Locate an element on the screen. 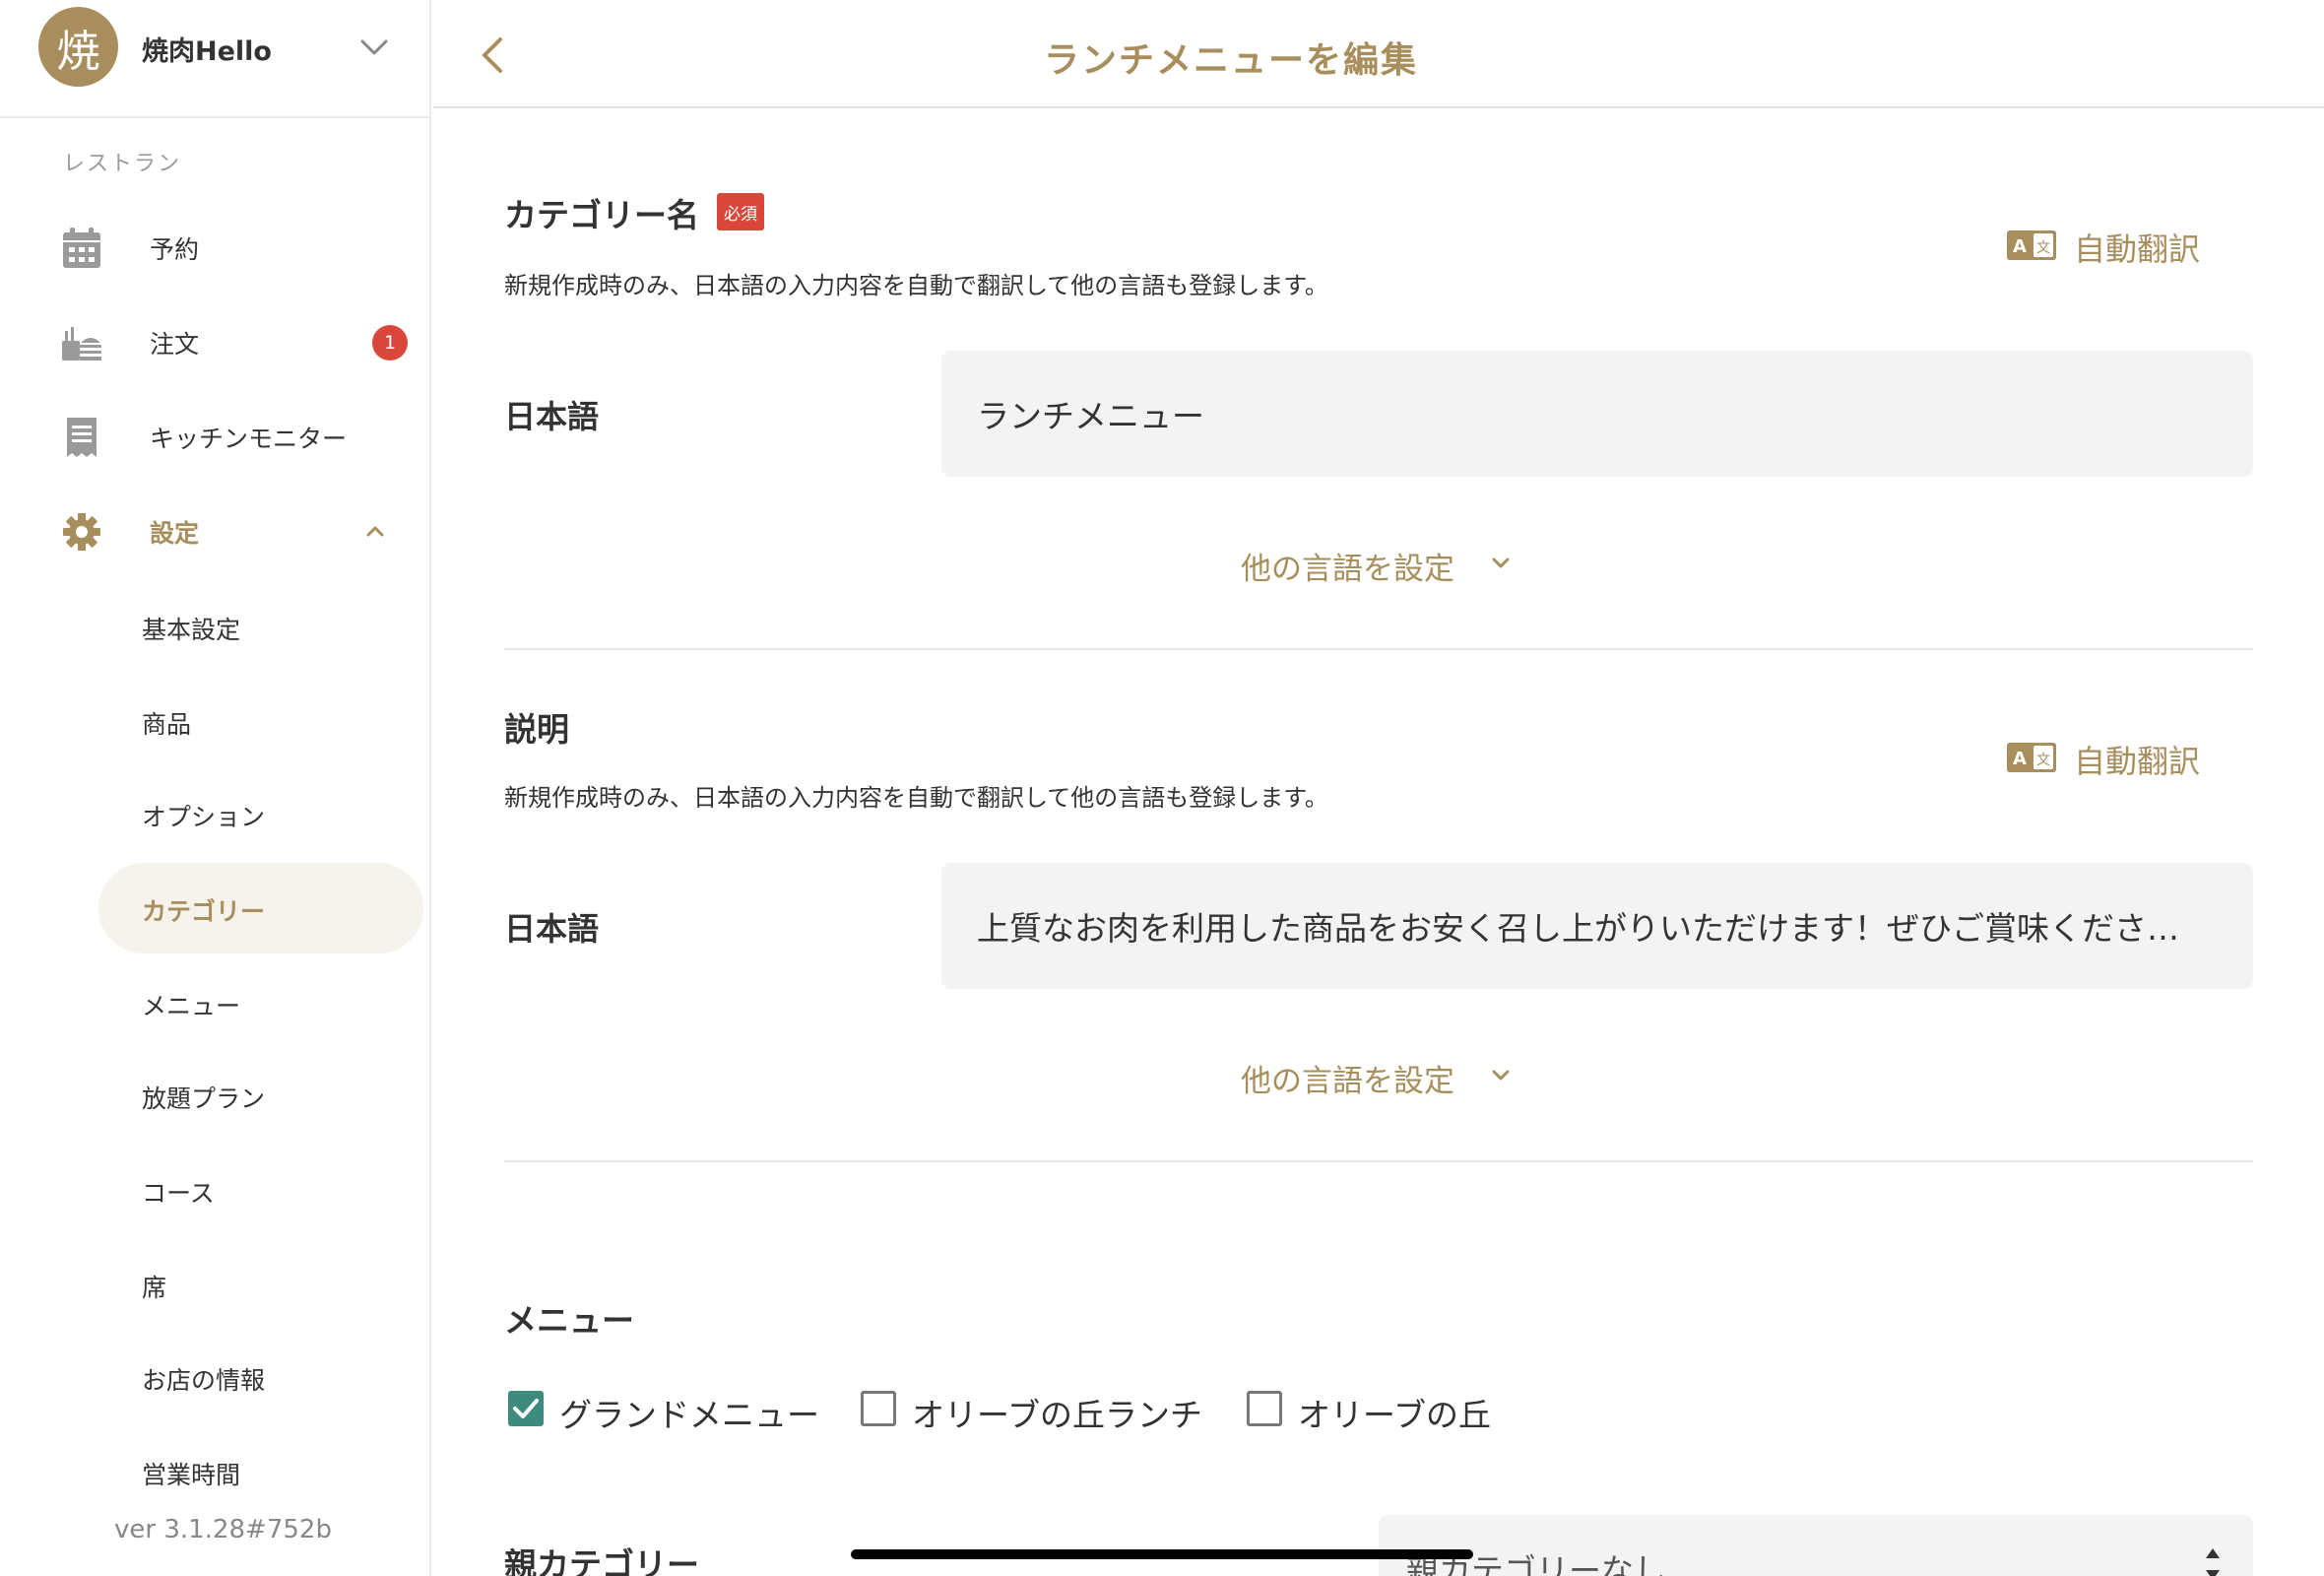  sidebar-subitem-category: カテゴリー is located at coordinates (261, 908).